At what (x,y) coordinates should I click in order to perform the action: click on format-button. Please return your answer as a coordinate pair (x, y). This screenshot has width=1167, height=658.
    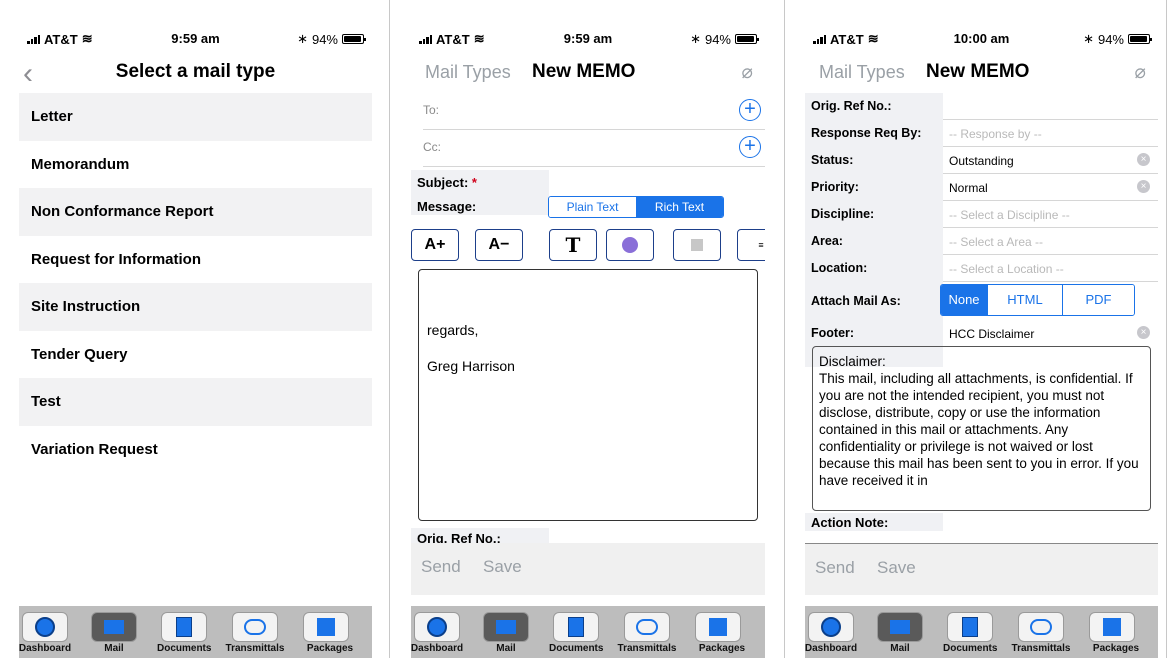
    Looking at the image, I should click on (697, 245).